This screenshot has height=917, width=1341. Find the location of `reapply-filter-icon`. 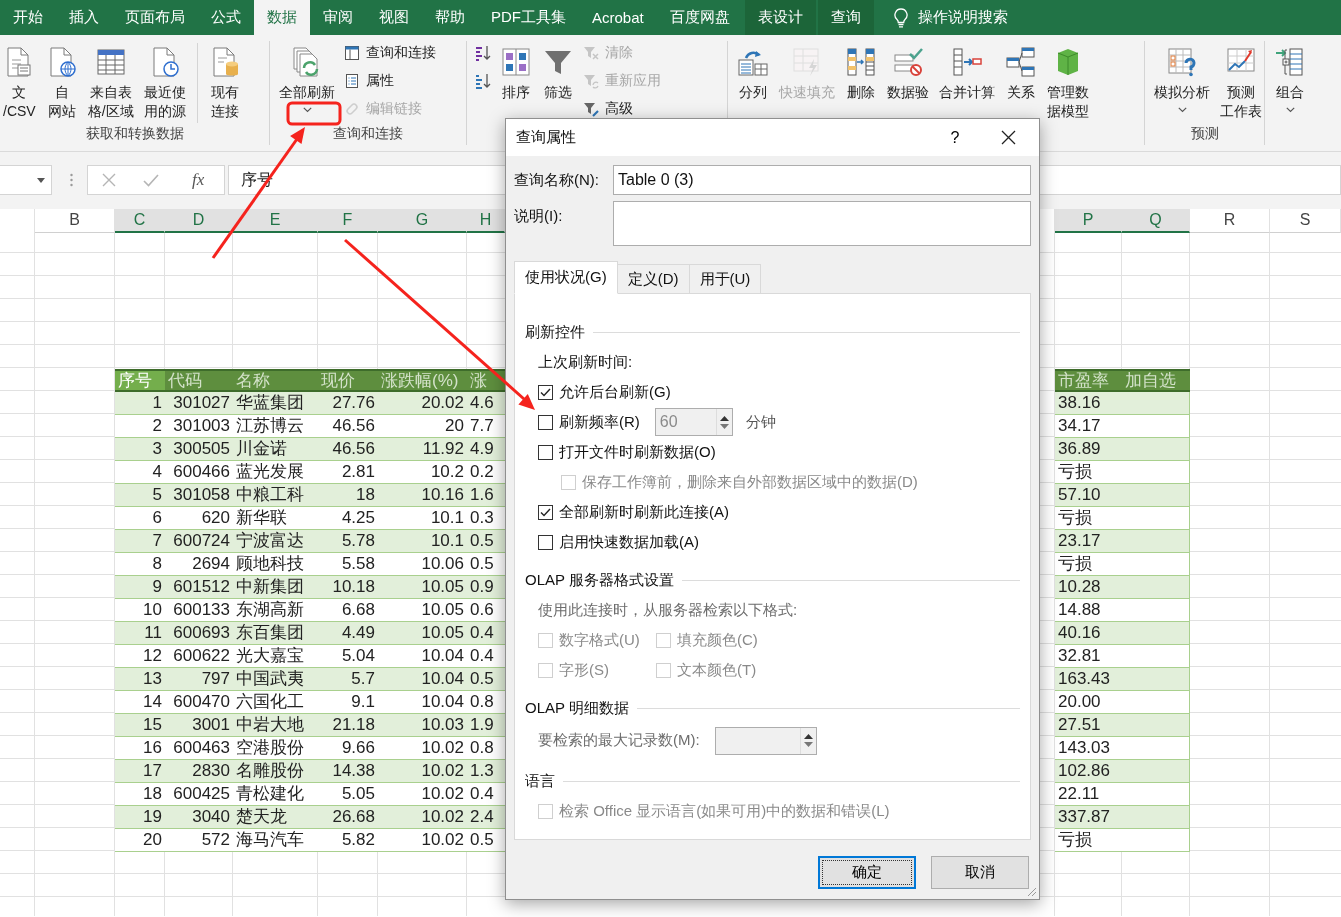

reapply-filter-icon is located at coordinates (591, 80).